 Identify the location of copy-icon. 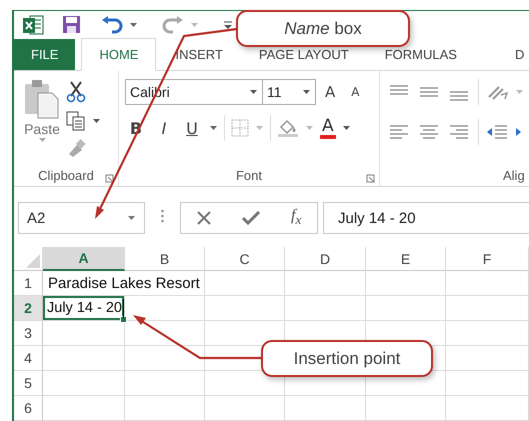
(76, 121).